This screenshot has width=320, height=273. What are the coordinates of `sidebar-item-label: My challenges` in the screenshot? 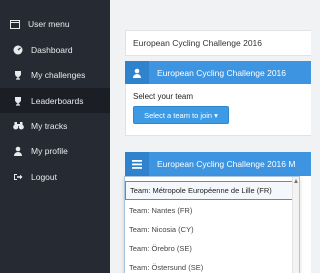 It's located at (58, 74).